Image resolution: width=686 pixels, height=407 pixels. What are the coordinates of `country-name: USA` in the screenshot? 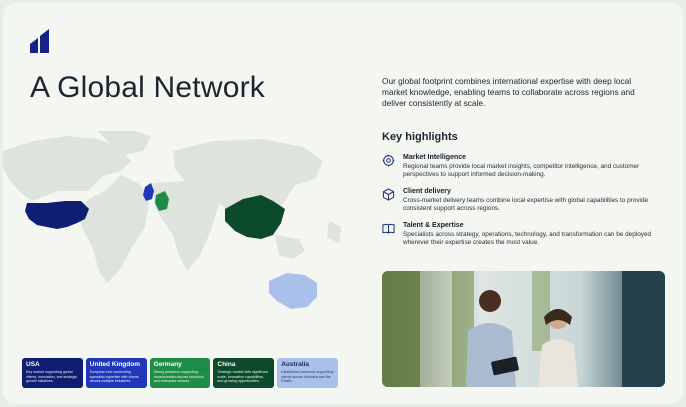 It's located at (33, 364).